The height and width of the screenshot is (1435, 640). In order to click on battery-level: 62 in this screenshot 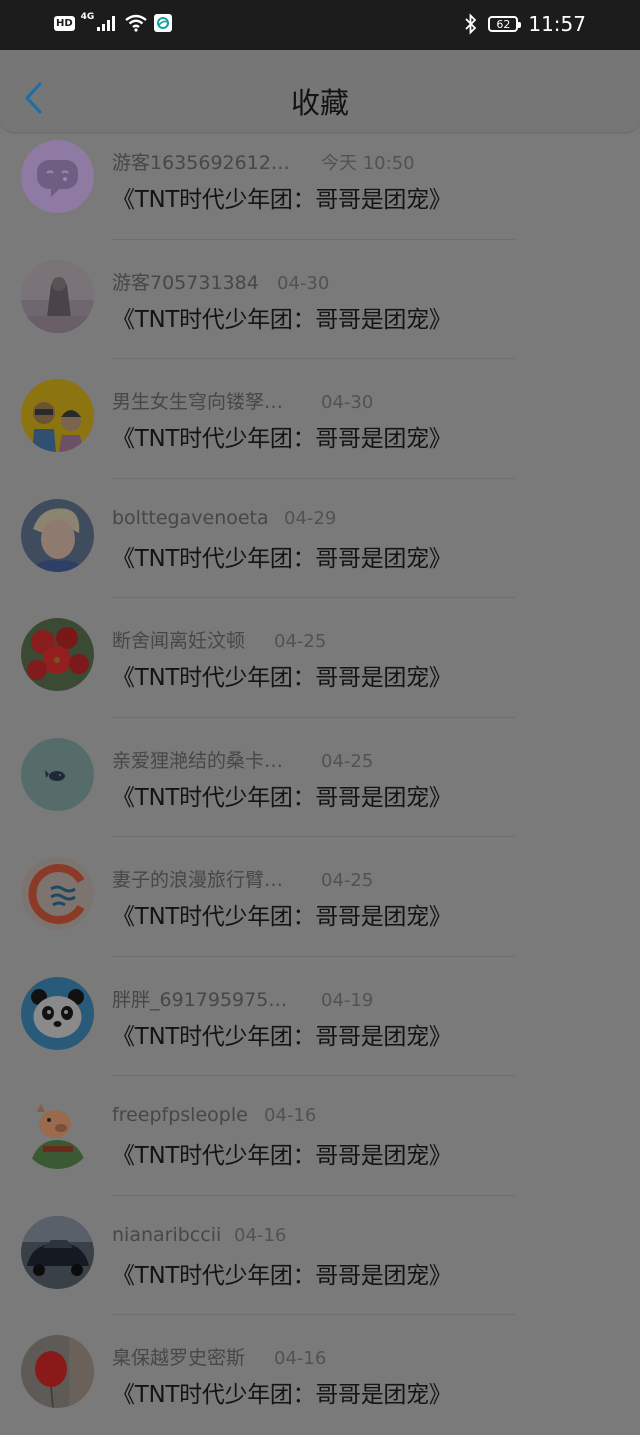, I will do `click(503, 24)`.